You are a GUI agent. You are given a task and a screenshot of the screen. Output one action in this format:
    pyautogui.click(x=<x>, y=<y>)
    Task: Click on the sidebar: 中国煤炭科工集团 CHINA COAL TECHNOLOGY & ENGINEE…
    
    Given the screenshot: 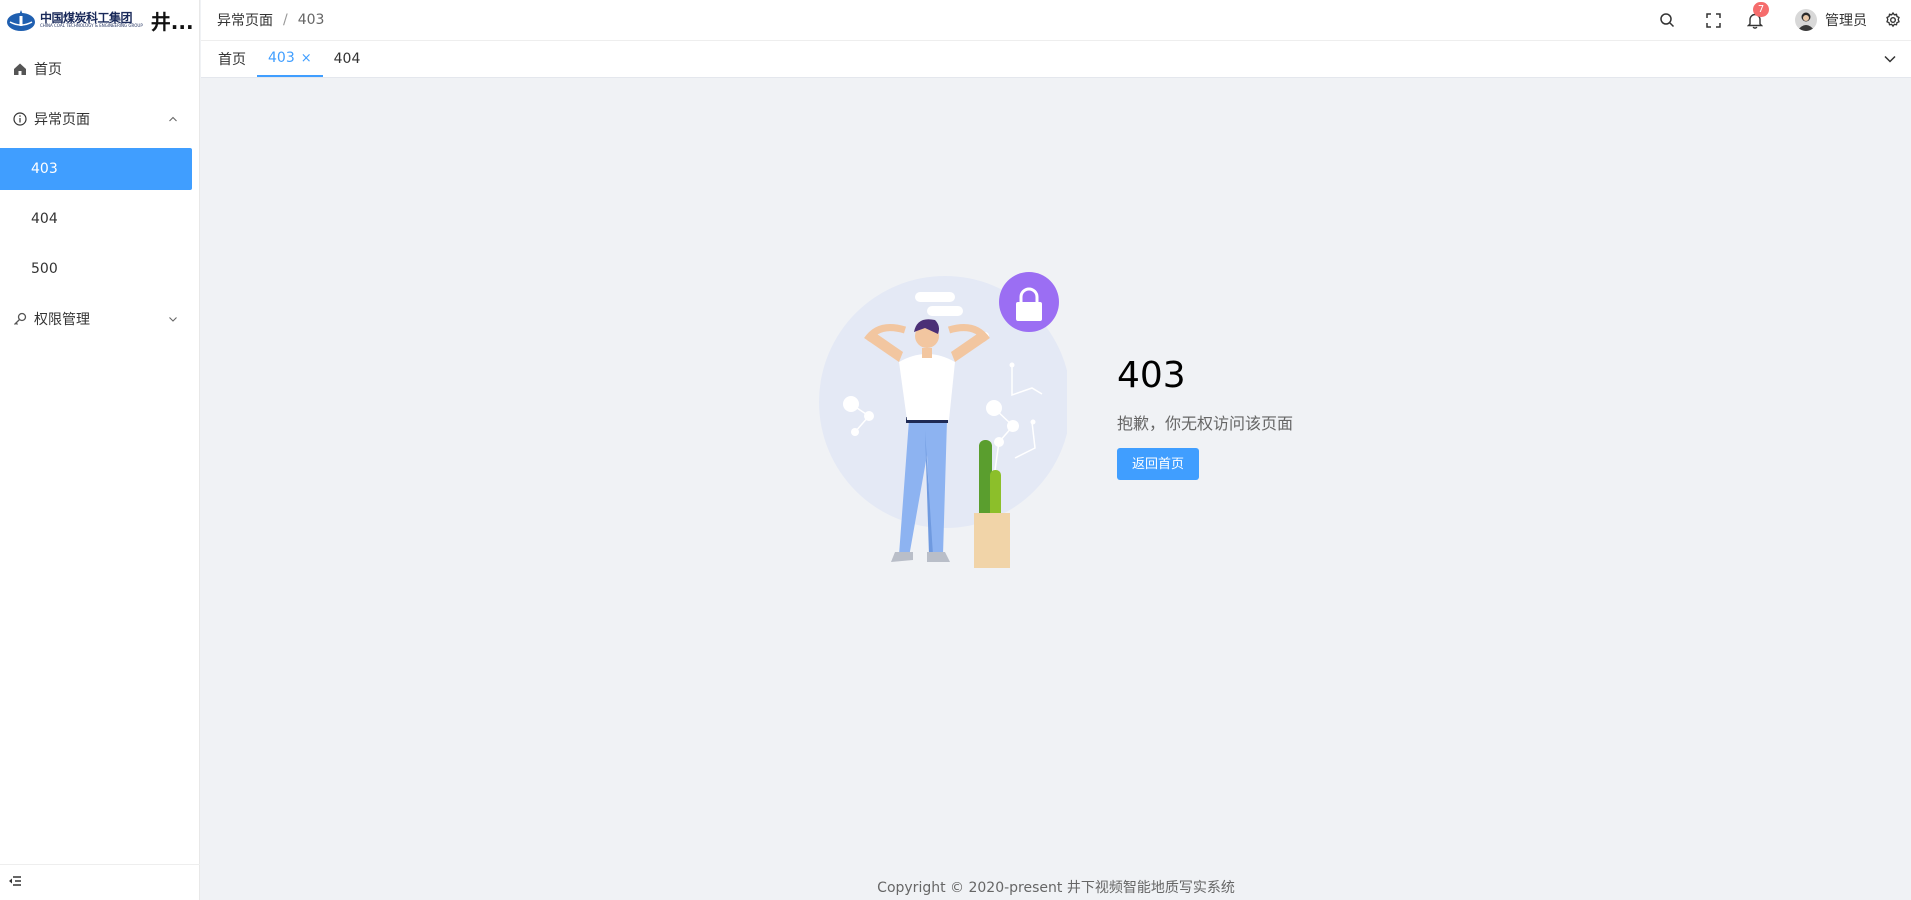 What is the action you would take?
    pyautogui.click(x=100, y=450)
    